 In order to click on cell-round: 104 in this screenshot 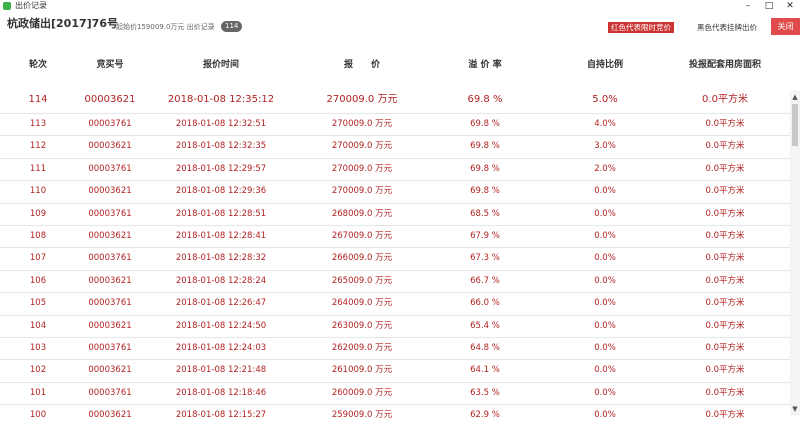, I will do `click(38, 325)`.